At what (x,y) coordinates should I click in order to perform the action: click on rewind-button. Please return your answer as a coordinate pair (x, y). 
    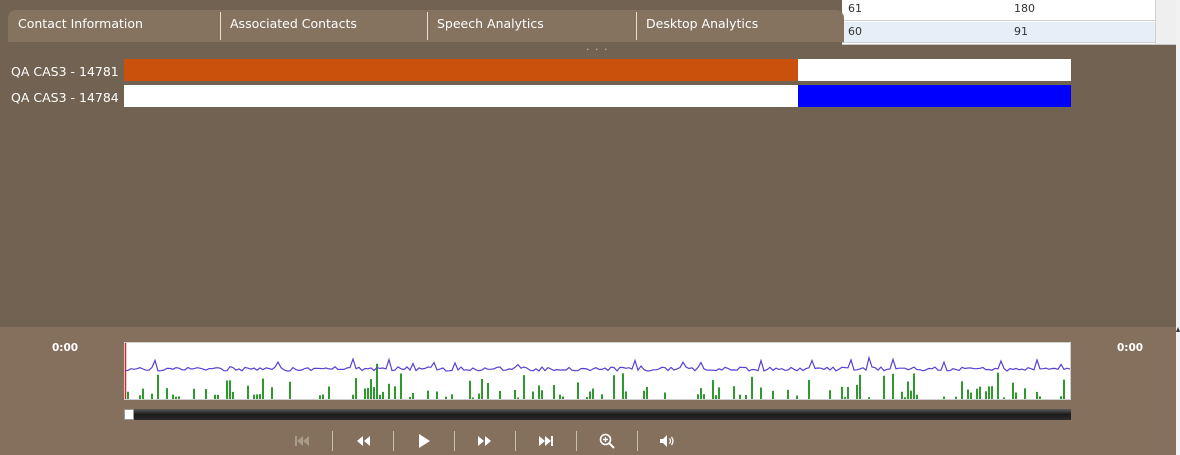
    Looking at the image, I should click on (363, 441).